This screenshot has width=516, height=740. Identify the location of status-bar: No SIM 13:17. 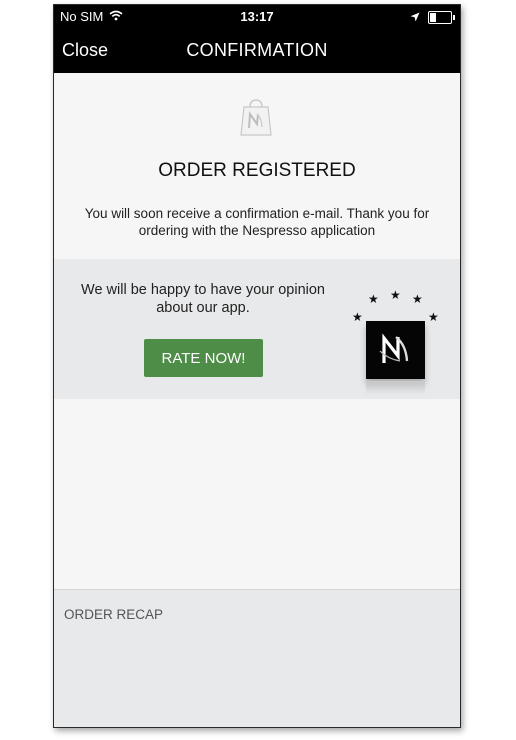
(257, 17).